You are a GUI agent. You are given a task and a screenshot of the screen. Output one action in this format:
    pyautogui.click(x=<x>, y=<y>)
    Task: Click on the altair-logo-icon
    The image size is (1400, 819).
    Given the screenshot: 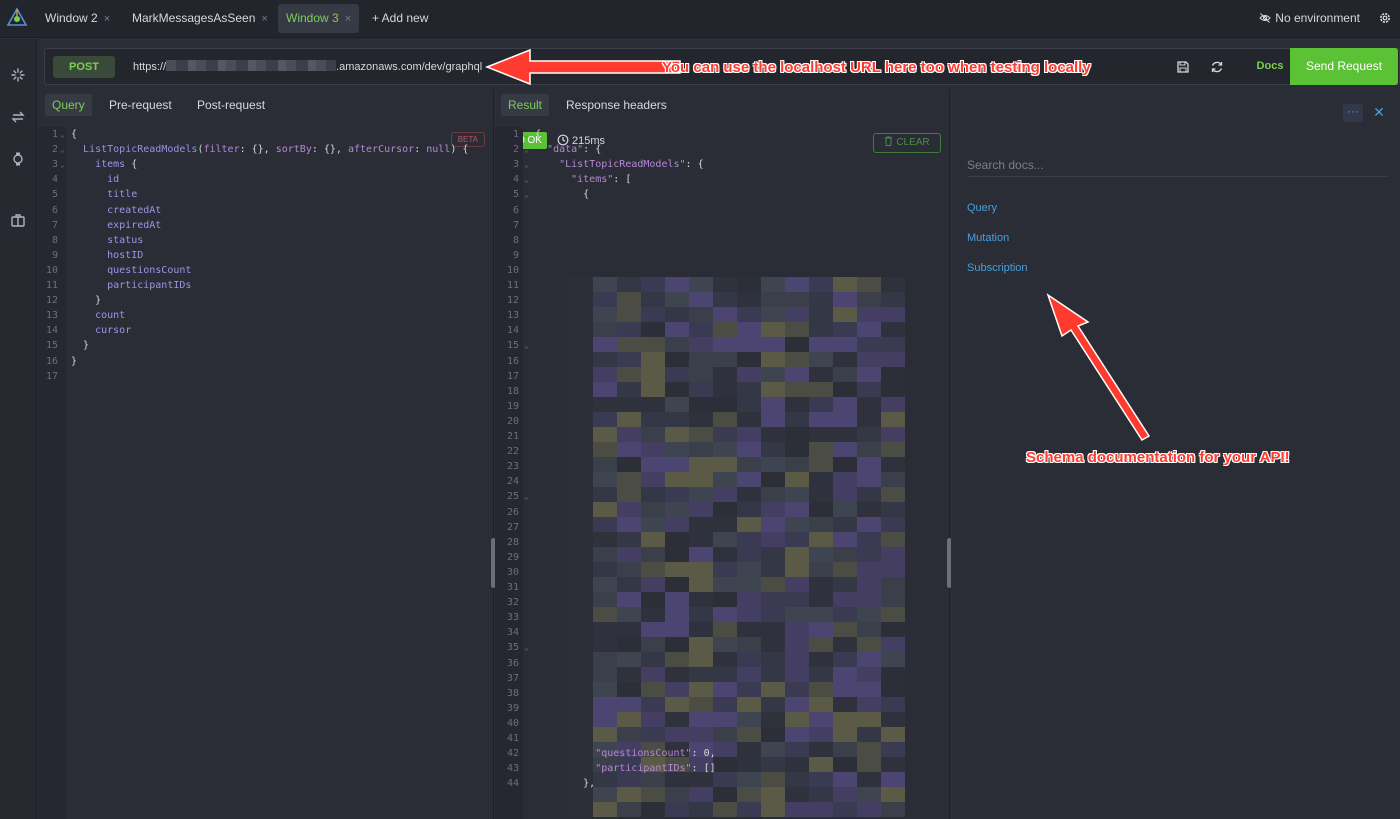 What is the action you would take?
    pyautogui.click(x=17, y=18)
    